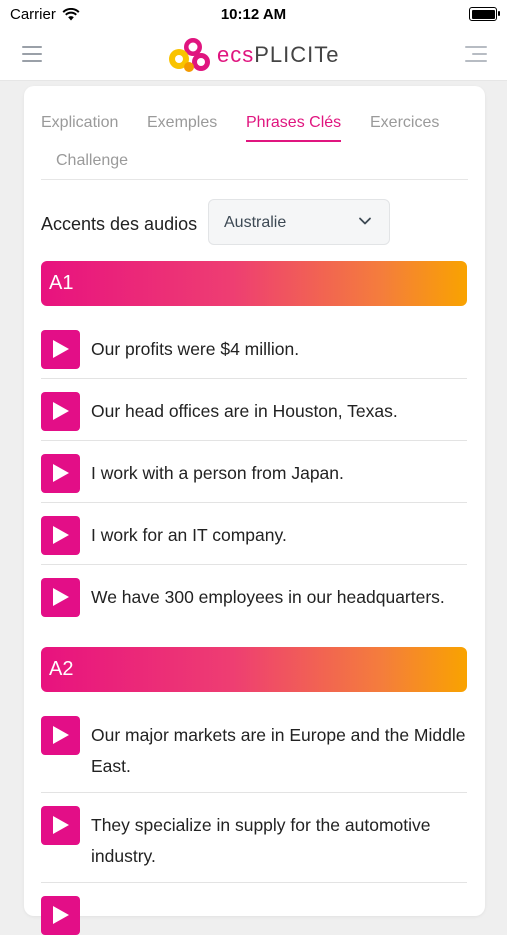 This screenshot has width=507, height=935. Describe the element at coordinates (189, 535) in the screenshot. I see `phrase-text: I work for an IT company.` at that location.